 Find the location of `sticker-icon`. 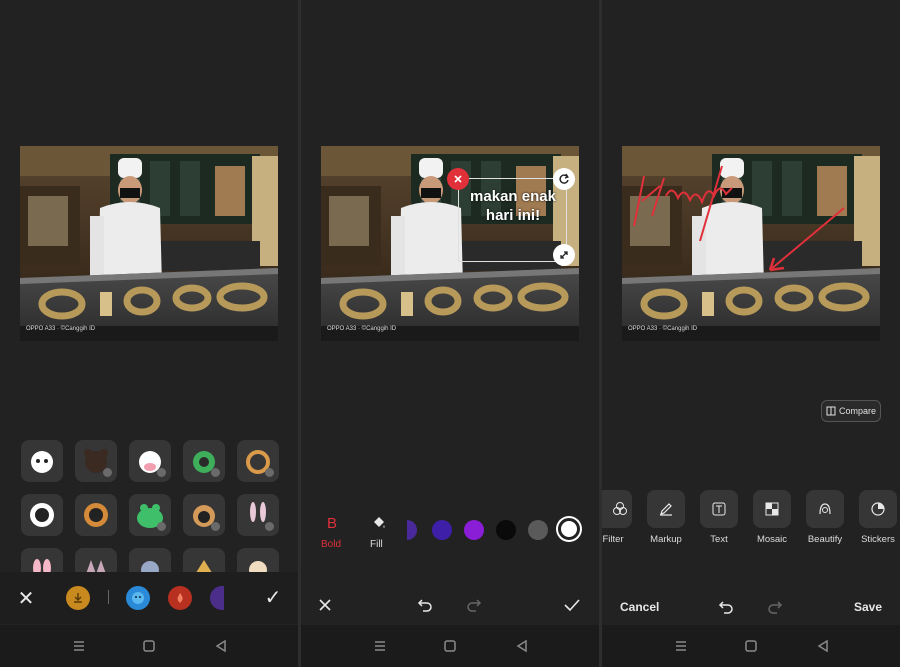

sticker-icon is located at coordinates (878, 509).